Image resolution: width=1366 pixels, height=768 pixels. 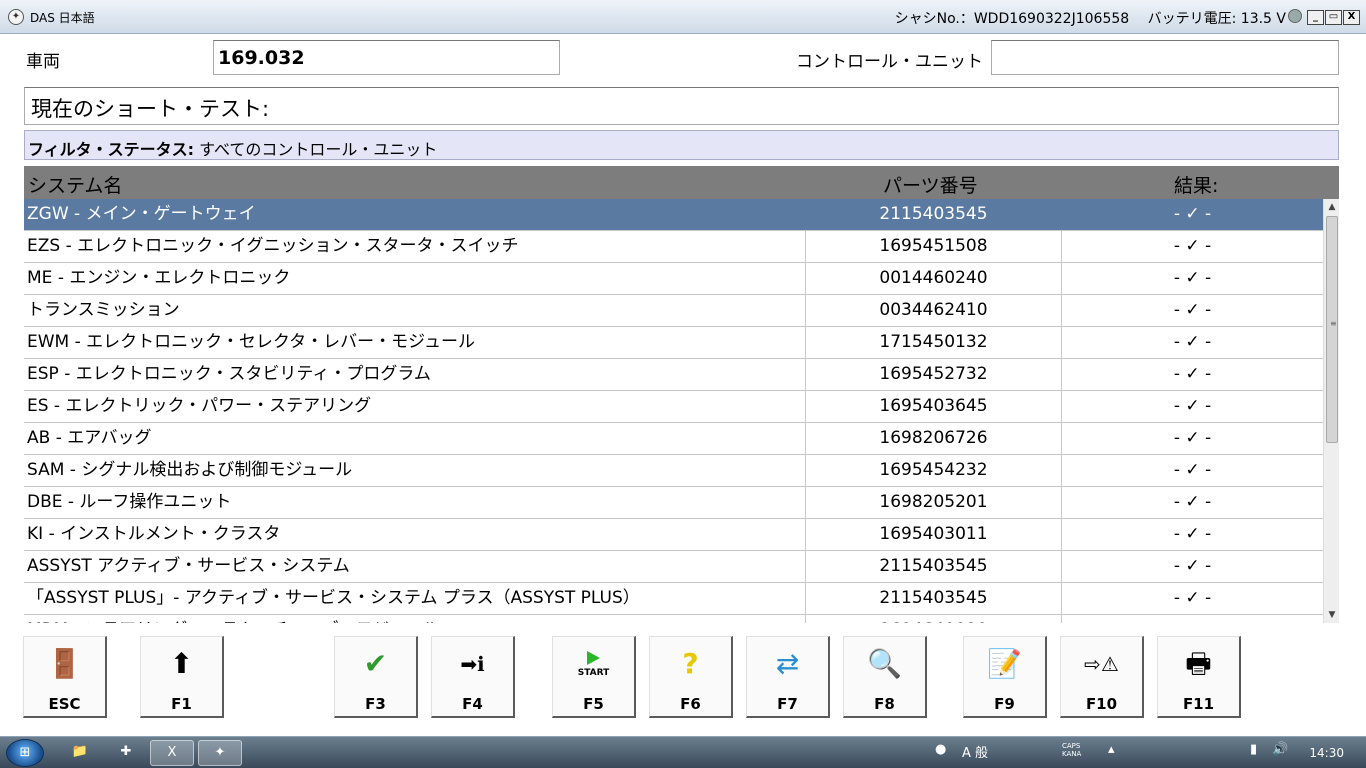 I want to click on start-button: ⊞, so click(x=25, y=753).